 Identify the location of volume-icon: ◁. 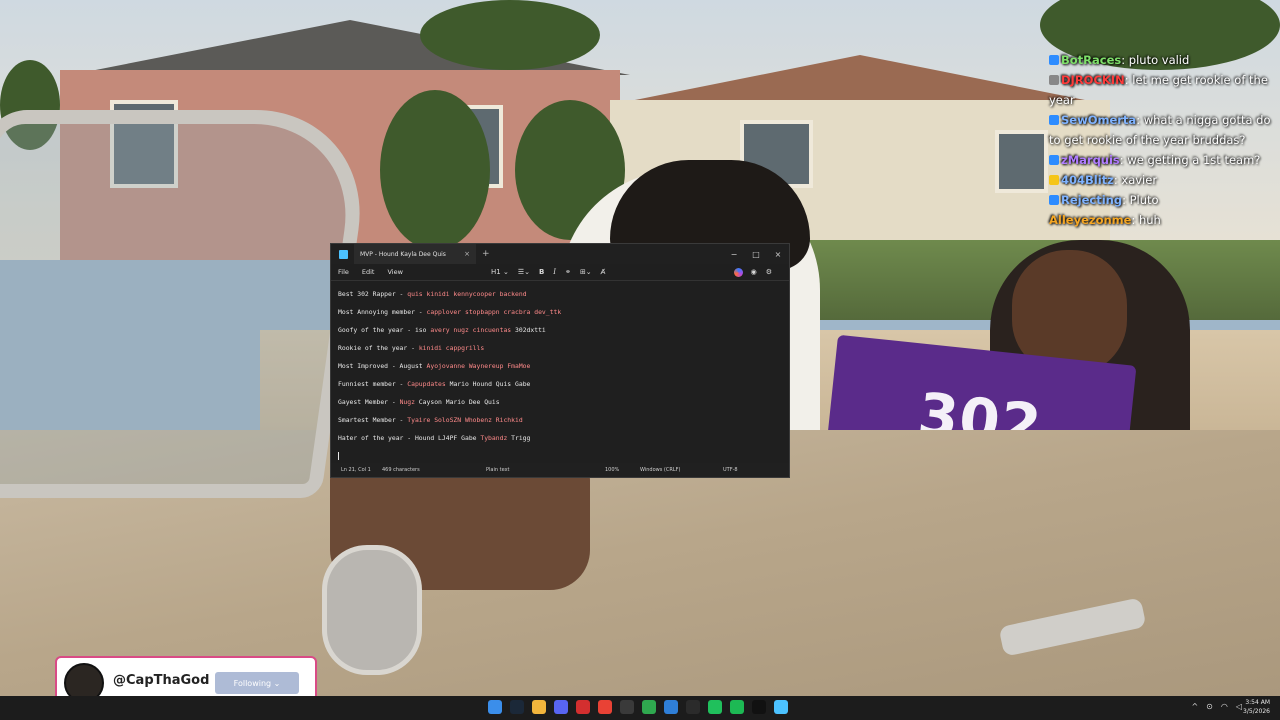
(1239, 706).